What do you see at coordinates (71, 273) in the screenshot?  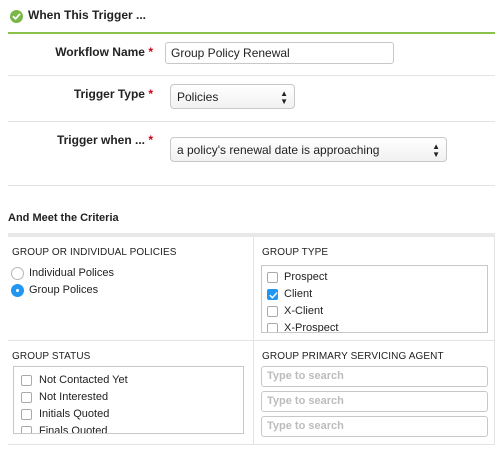 I see `radio-label: Individual Polices` at bounding box center [71, 273].